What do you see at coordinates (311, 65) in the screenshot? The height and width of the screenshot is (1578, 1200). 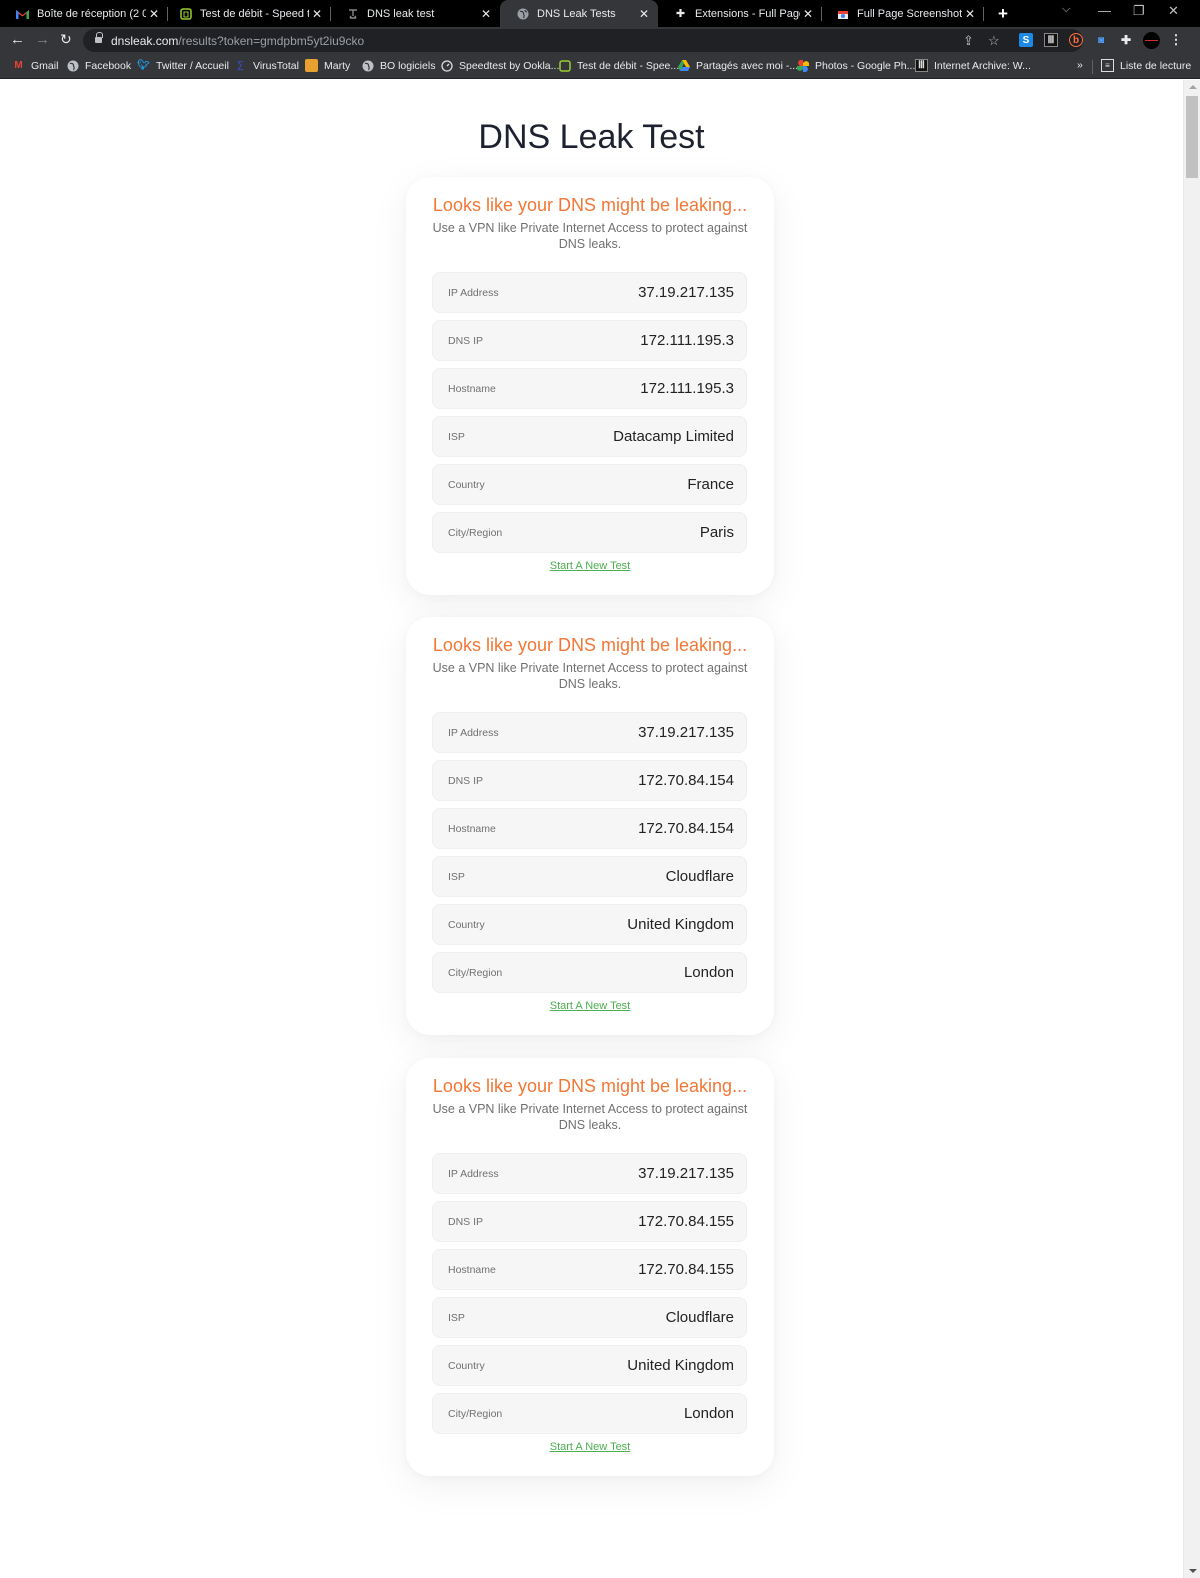 I see `marty-icon` at bounding box center [311, 65].